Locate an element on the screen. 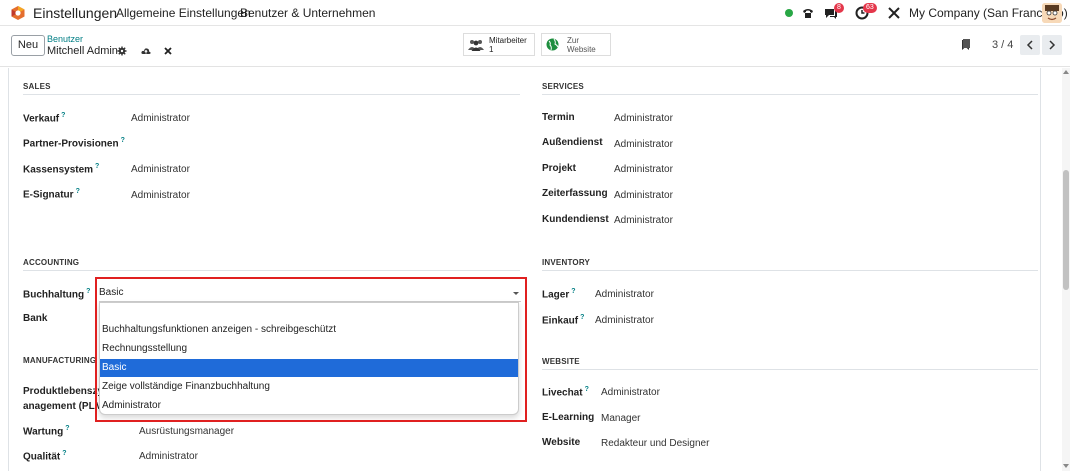 The height and width of the screenshot is (471, 1070). website-label-line1: Zur is located at coordinates (573, 40).